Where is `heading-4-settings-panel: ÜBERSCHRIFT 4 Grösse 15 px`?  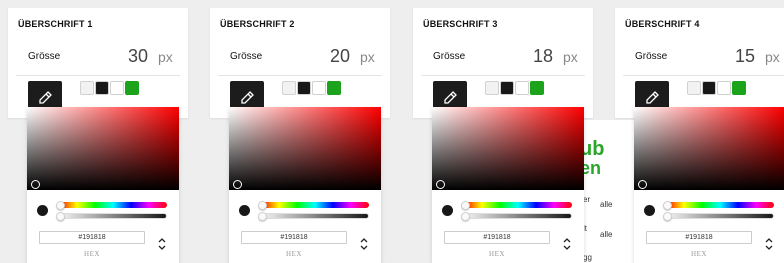 heading-4-settings-panel: ÜBERSCHRIFT 4 Grösse 15 px is located at coordinates (699, 63).